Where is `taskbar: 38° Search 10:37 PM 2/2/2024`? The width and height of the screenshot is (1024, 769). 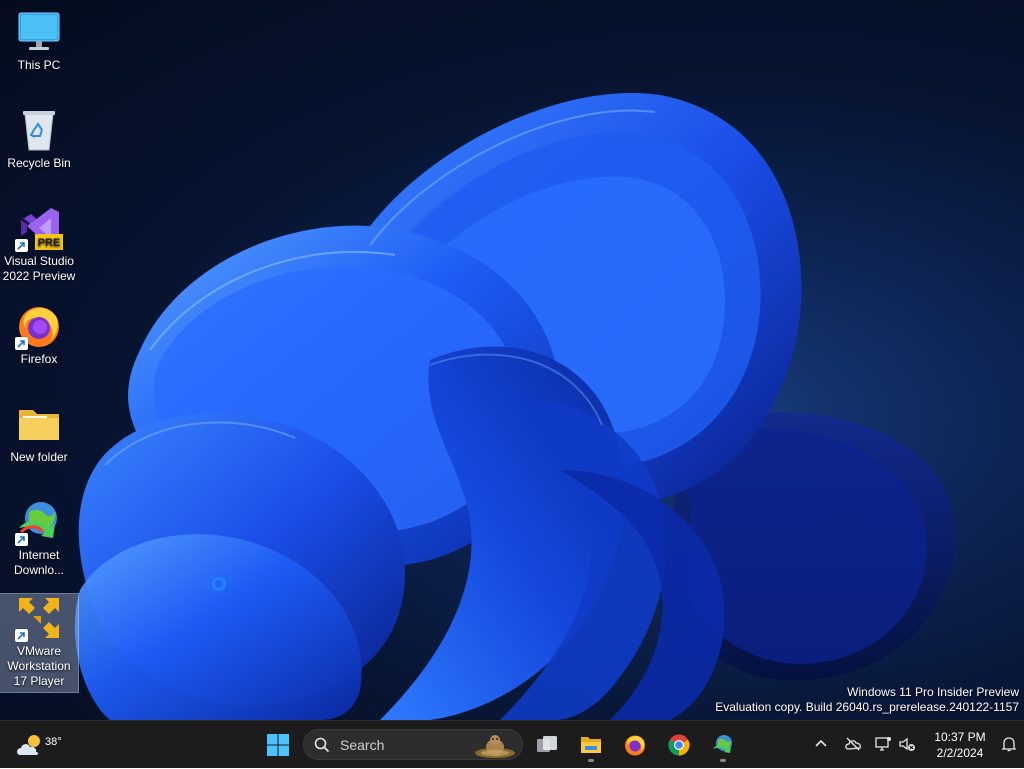 taskbar: 38° Search 10:37 PM 2/2/2024 is located at coordinates (512, 744).